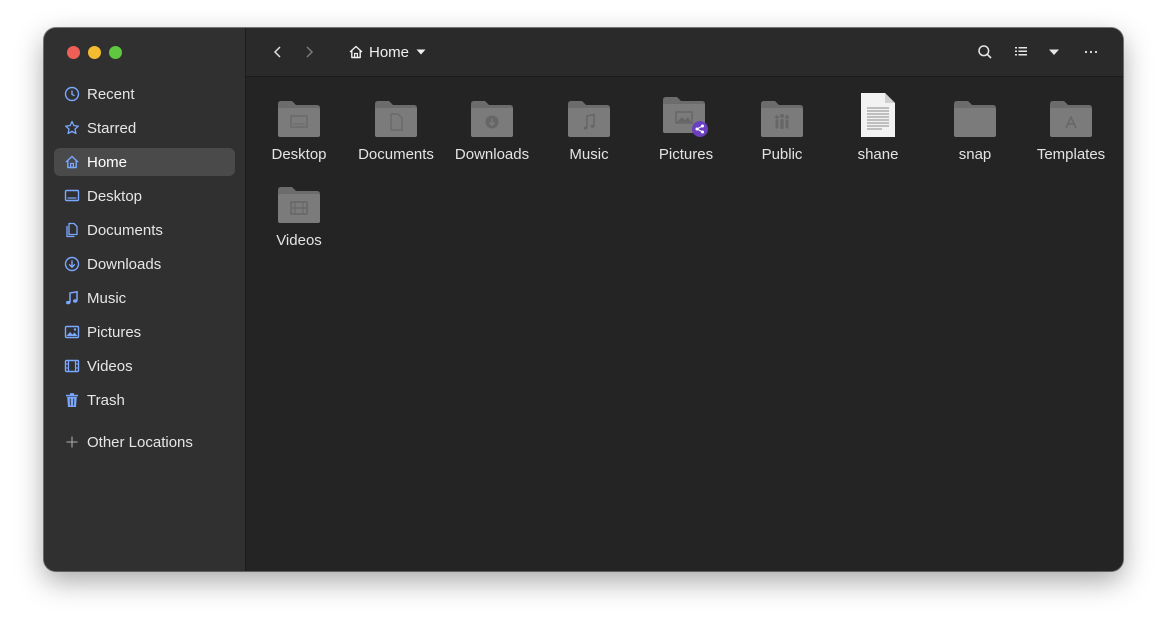  What do you see at coordinates (144, 196) in the screenshot?
I see `sidebar-item-desktop: Desktop` at bounding box center [144, 196].